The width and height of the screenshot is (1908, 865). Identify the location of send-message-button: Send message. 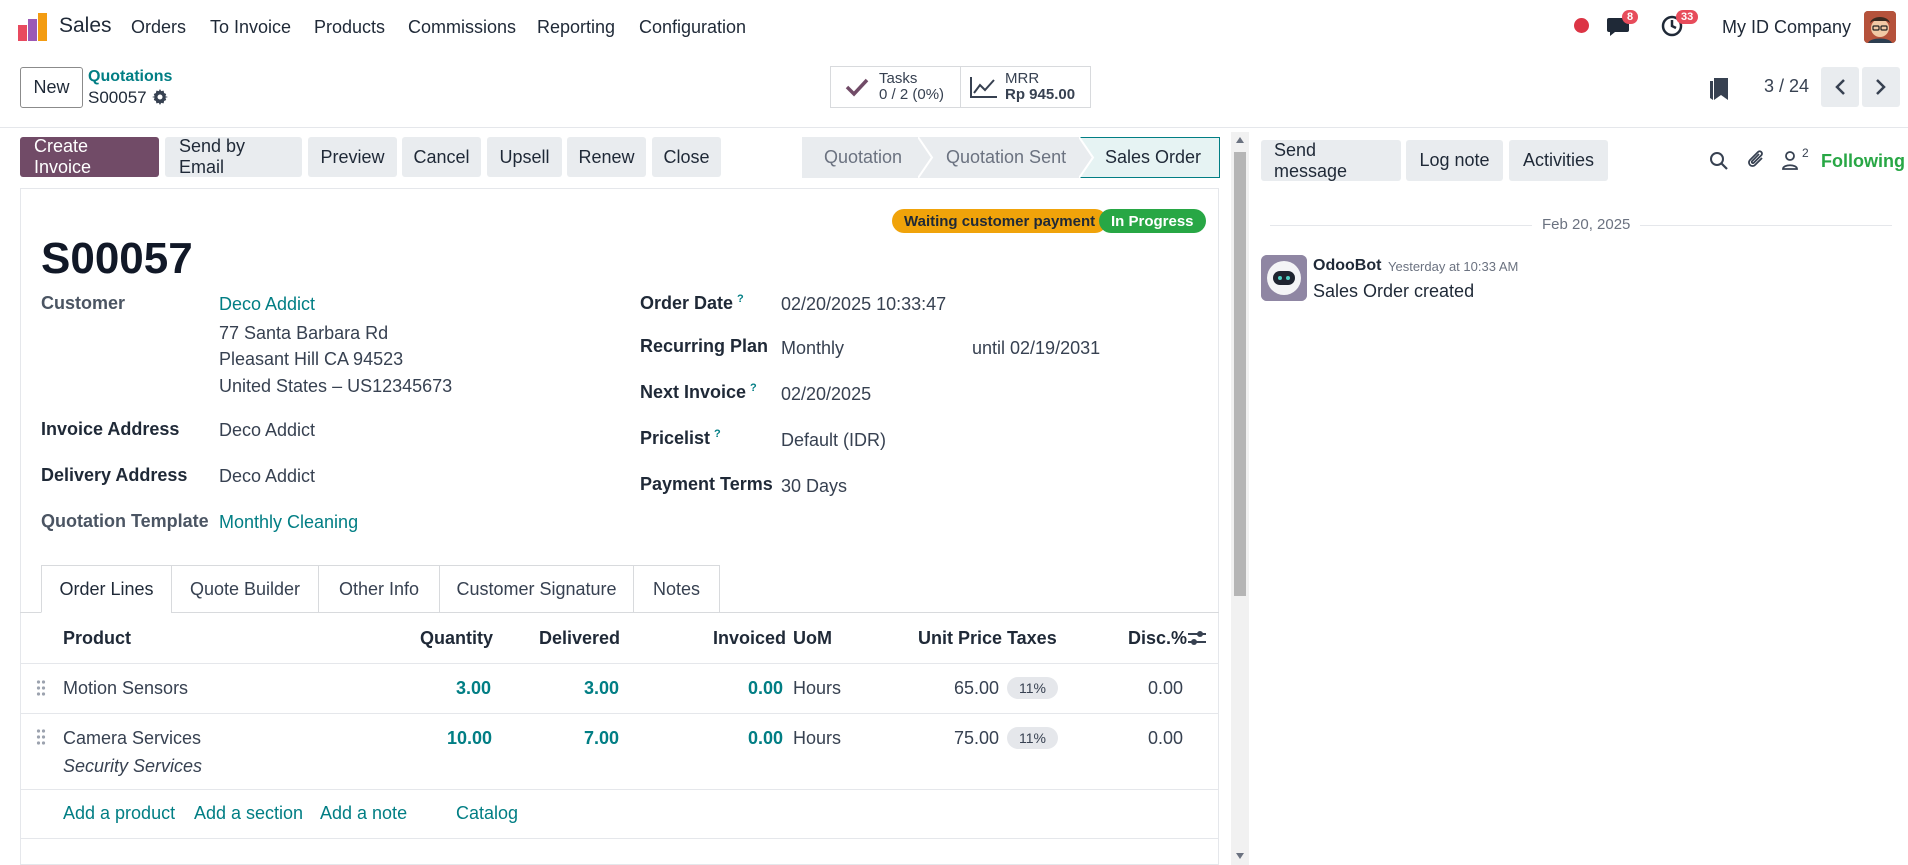
(1331, 160).